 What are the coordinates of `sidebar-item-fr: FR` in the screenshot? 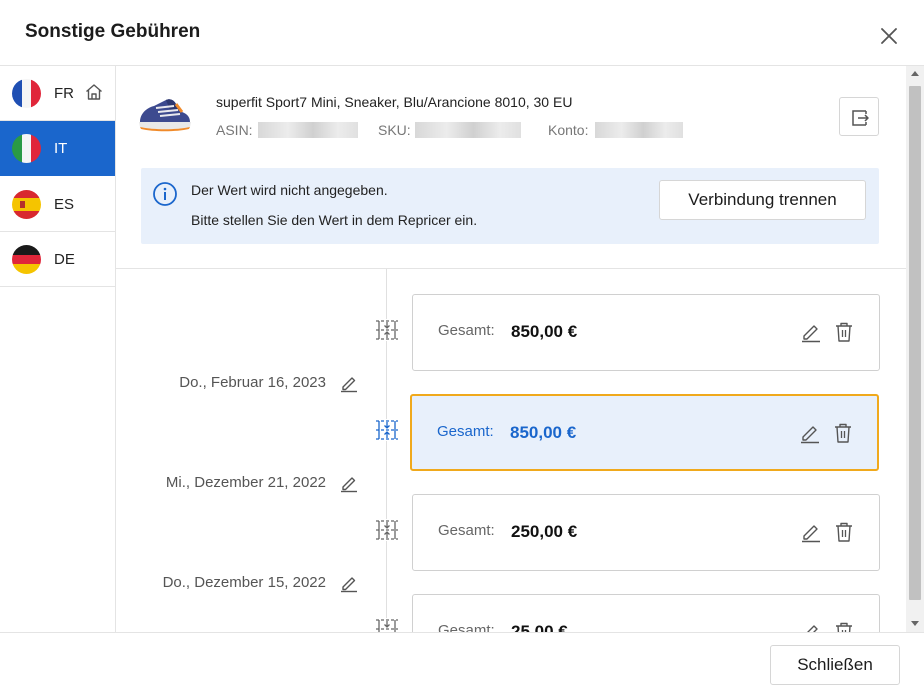 It's located at (57, 93).